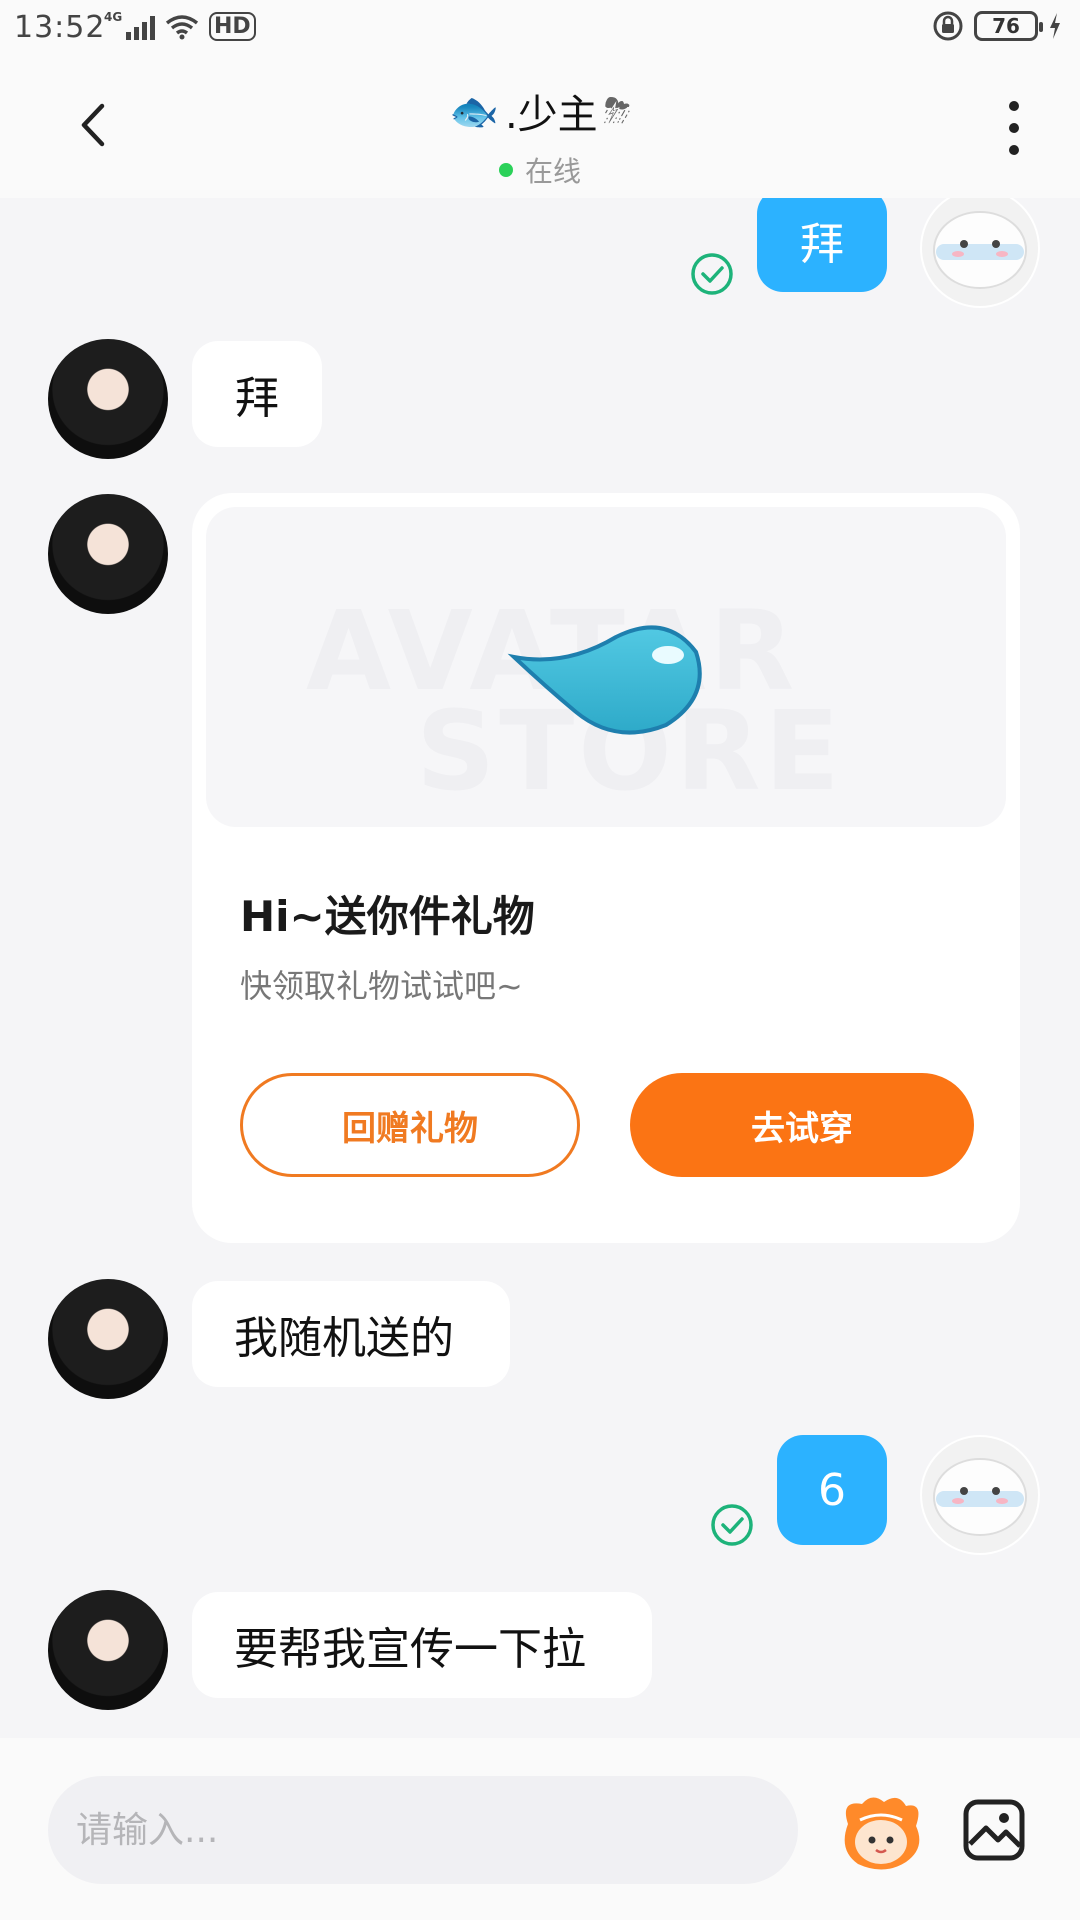 The height and width of the screenshot is (1920, 1080). What do you see at coordinates (344, 1338) in the screenshot?
I see `message-text: 我随机送的` at bounding box center [344, 1338].